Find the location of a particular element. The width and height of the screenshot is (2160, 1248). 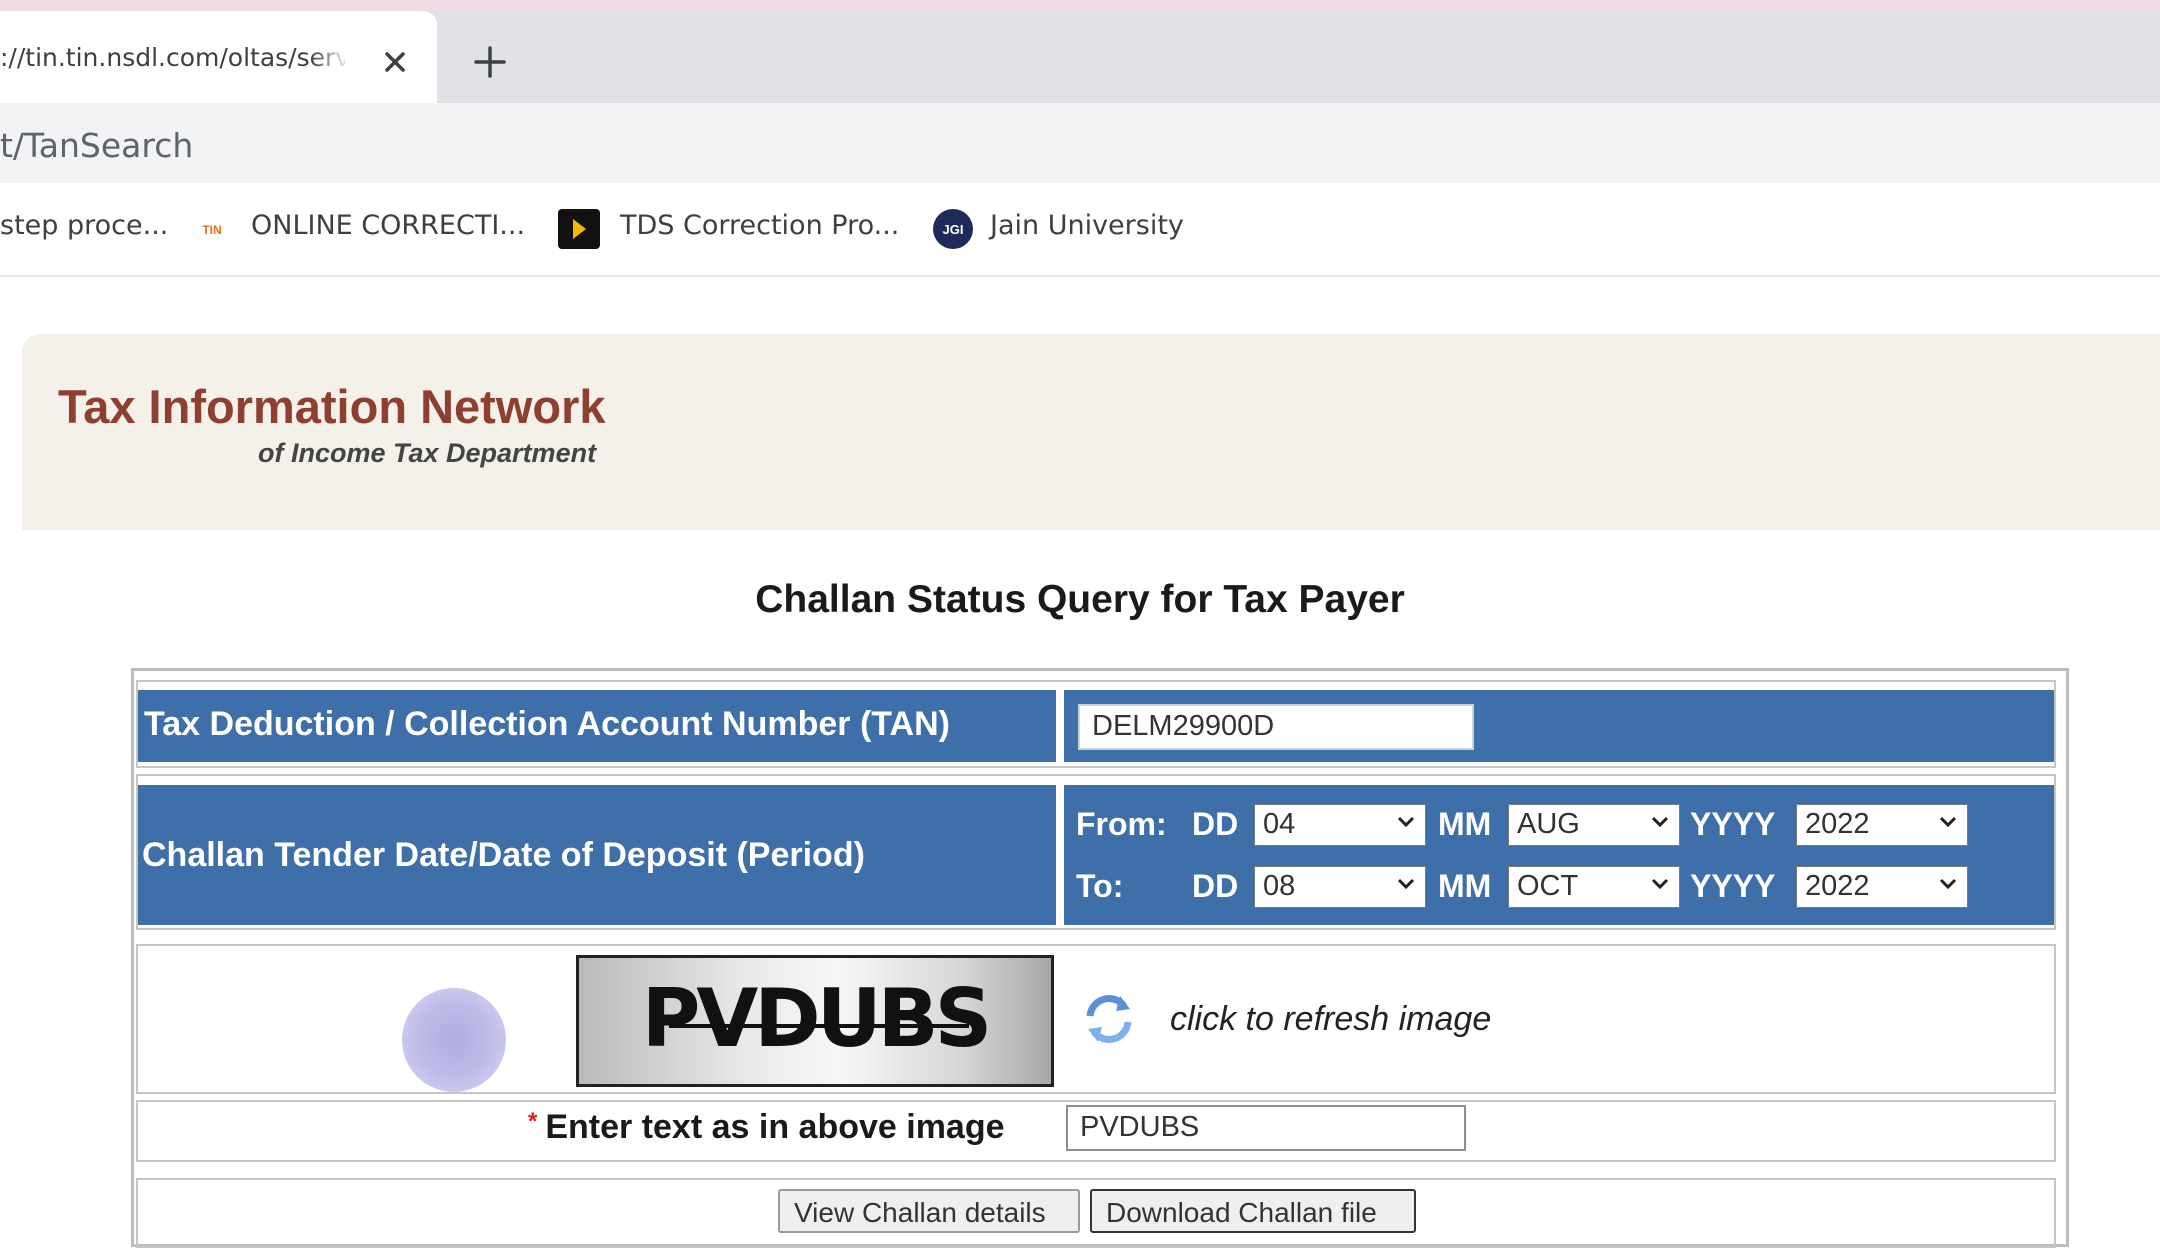

tin-logo-icon: TIN is located at coordinates (212, 229).